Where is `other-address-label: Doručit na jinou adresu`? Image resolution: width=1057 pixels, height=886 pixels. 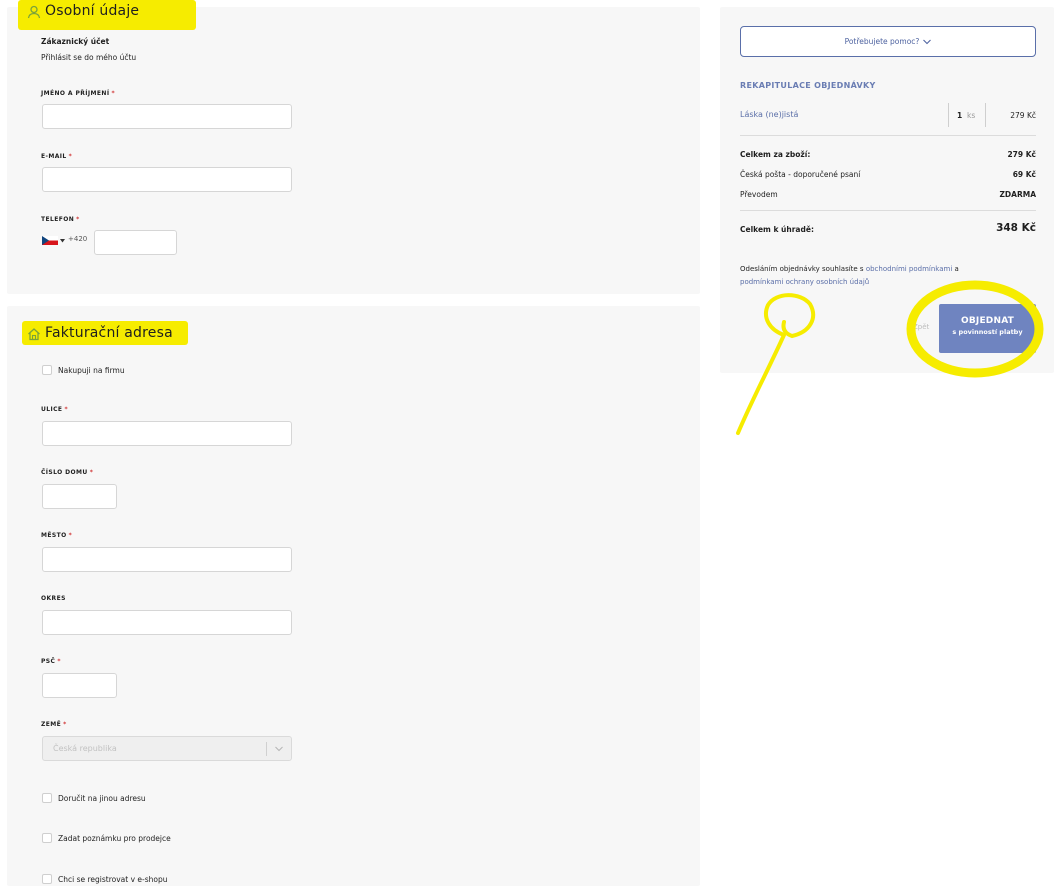 other-address-label: Doručit na jinou adresu is located at coordinates (102, 798).